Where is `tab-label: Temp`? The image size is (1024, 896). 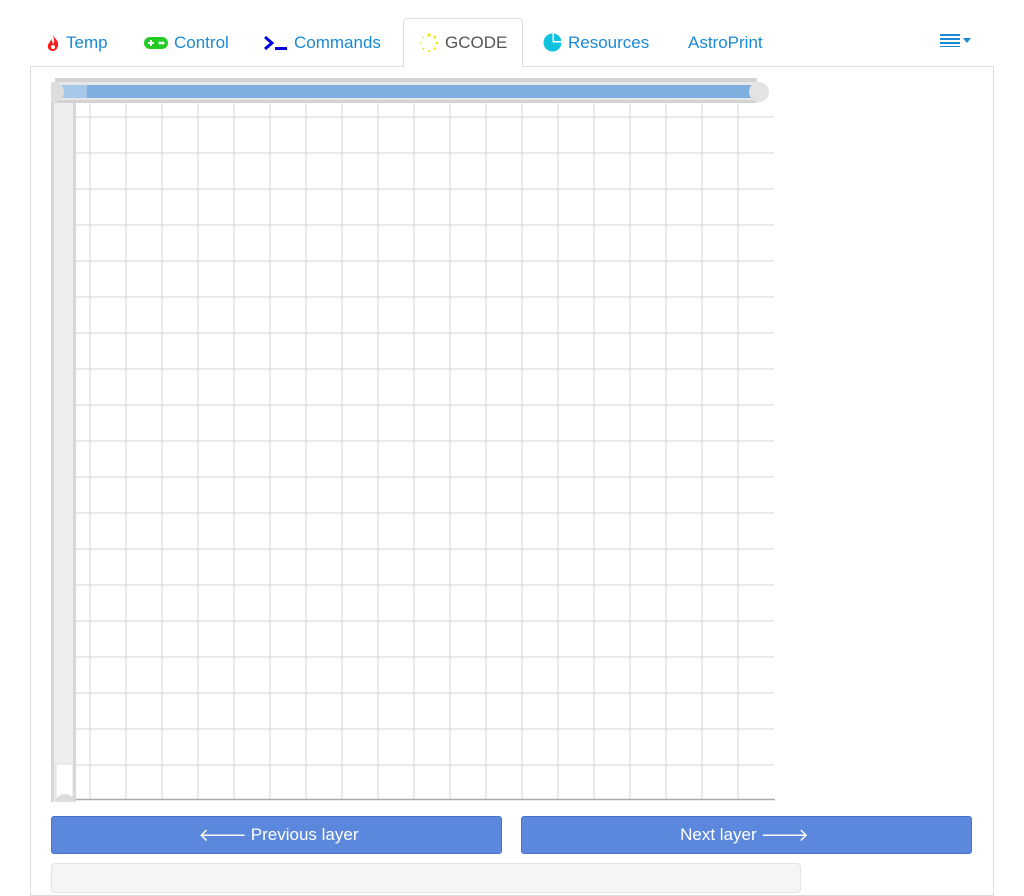
tab-label: Temp is located at coordinates (87, 42).